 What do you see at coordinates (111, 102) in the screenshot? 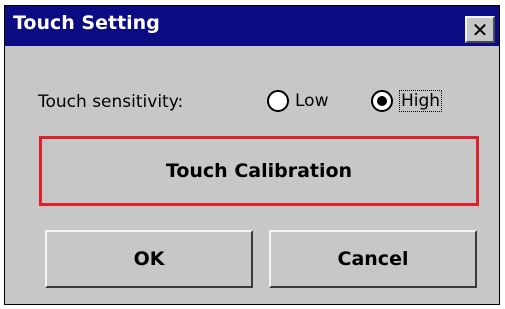
I see `touch-sensitivity-label: Touch sensitivity:` at bounding box center [111, 102].